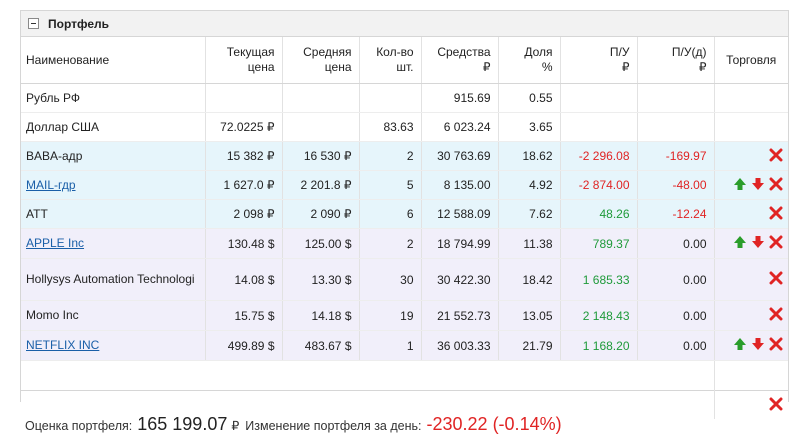 Image resolution: width=802 pixels, height=444 pixels. I want to click on instrument-link: NETFLIX INC, so click(62, 345).